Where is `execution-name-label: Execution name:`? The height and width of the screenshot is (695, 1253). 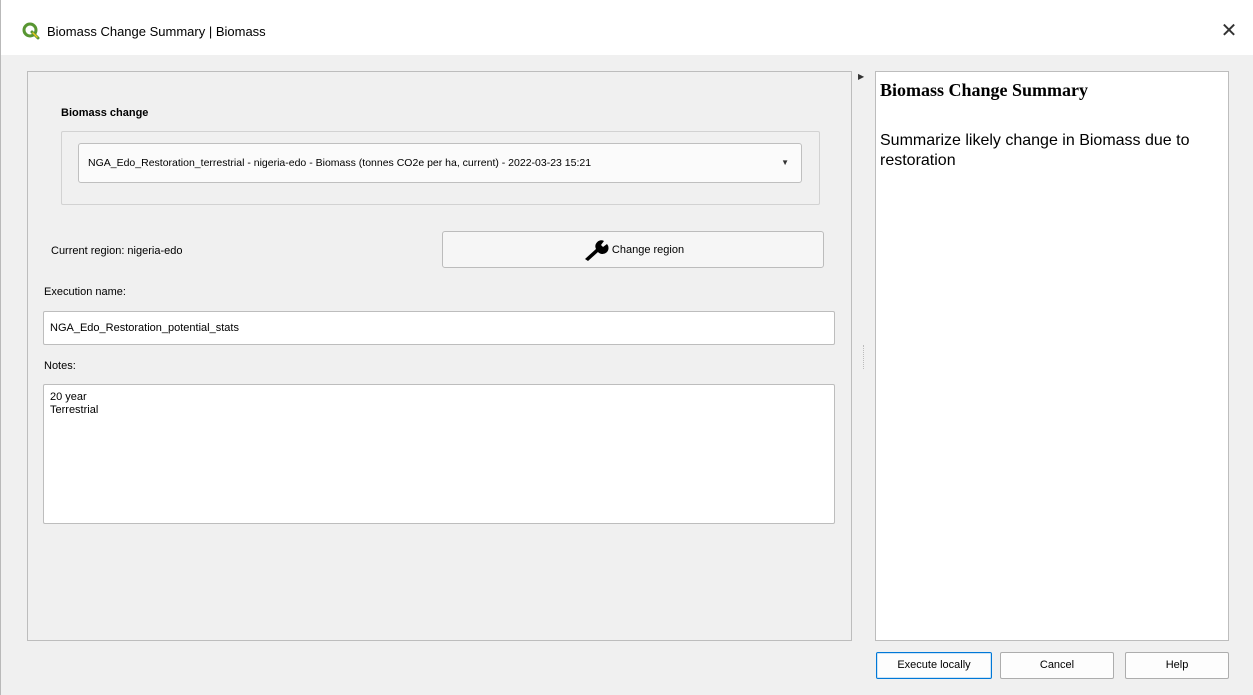
execution-name-label: Execution name: is located at coordinates (85, 292).